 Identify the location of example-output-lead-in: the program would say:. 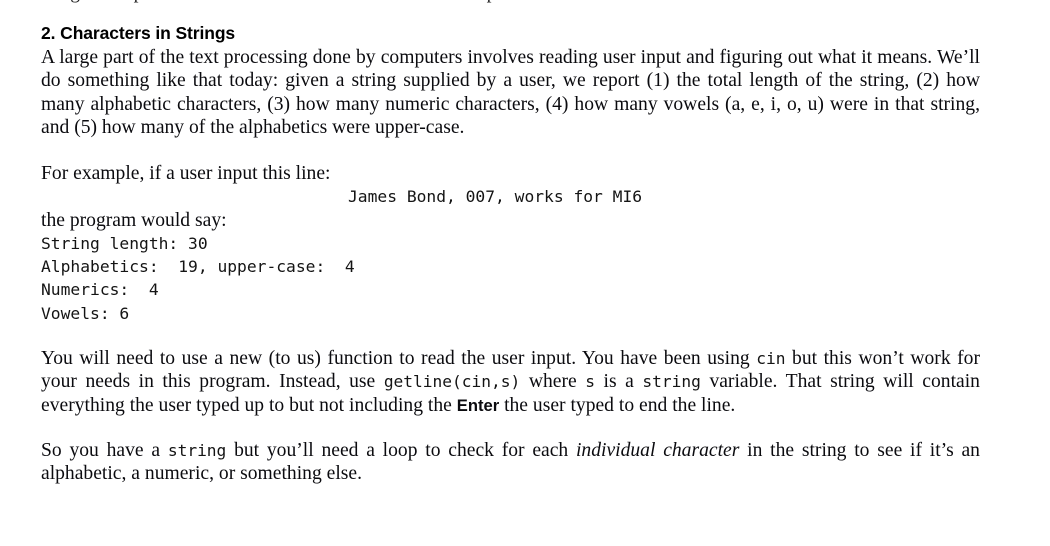
(134, 220).